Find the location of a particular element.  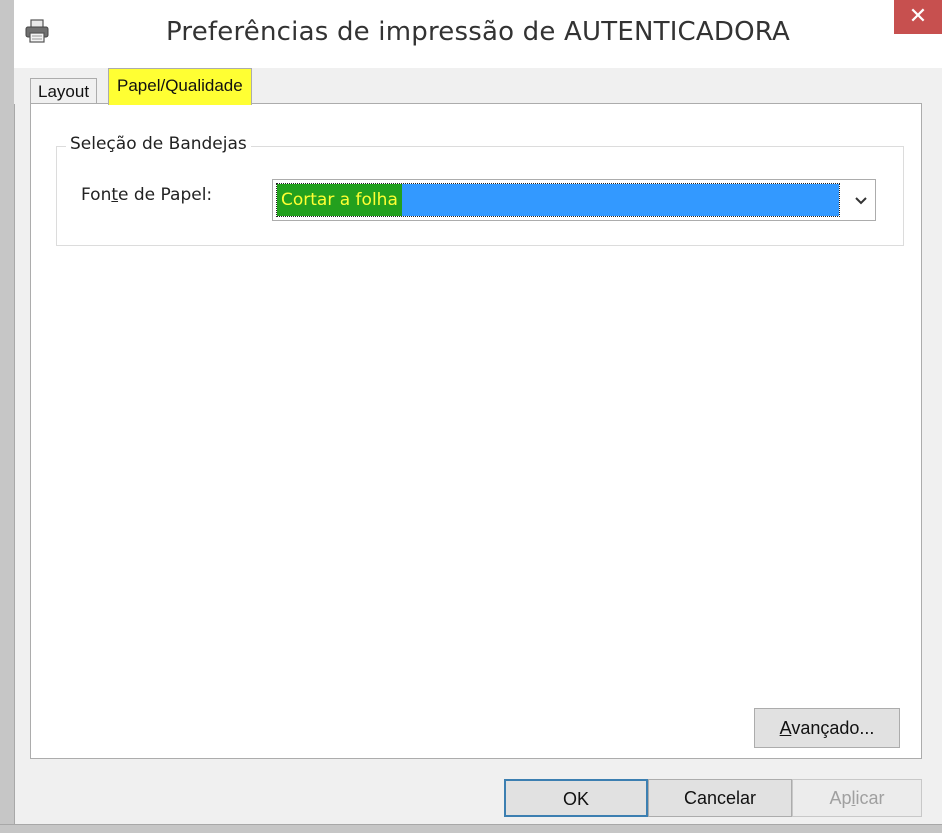

close-button: ✕ is located at coordinates (918, 17).